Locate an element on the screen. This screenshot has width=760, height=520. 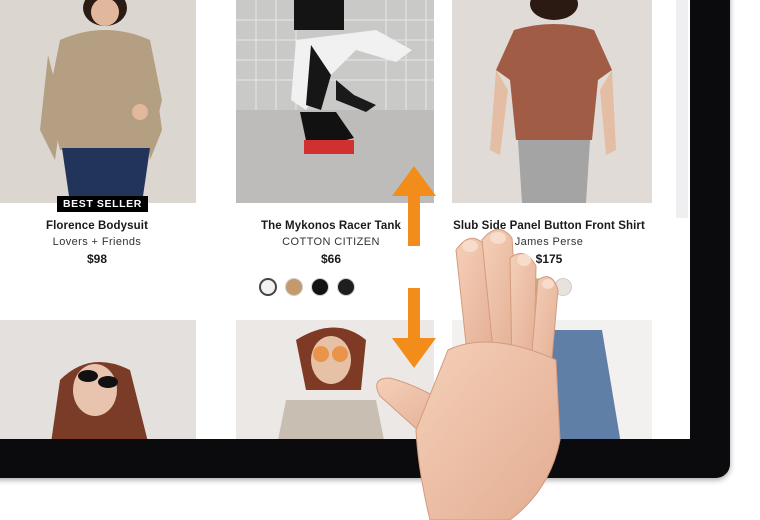
product-brand: Lovers + Friends is located at coordinates (101, 242).